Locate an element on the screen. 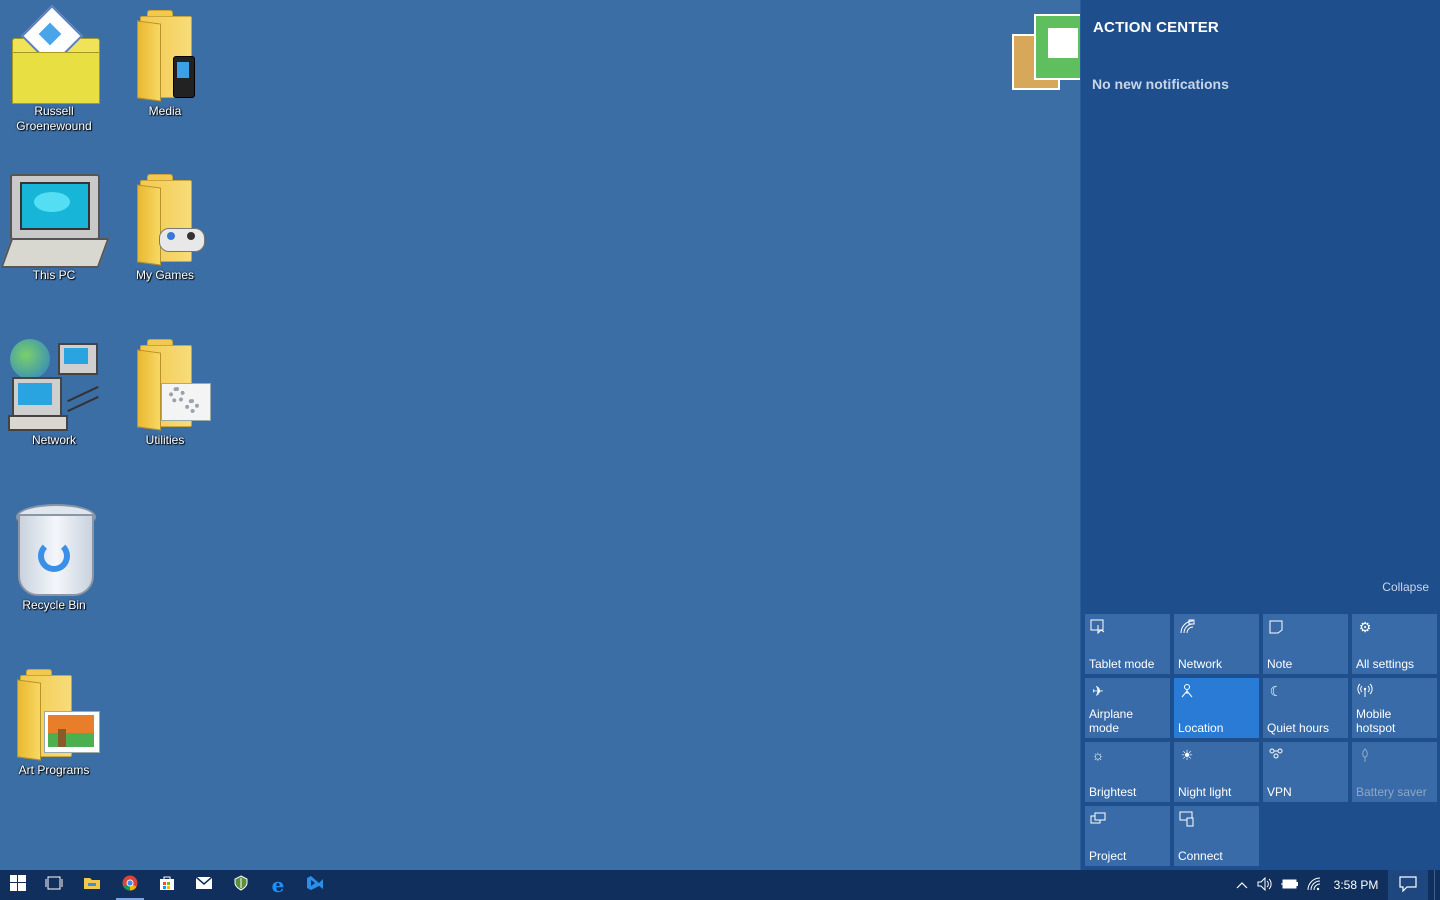 The height and width of the screenshot is (900, 1440). desktop-icon-this-pc: This PC is located at coordinates (55, 227).